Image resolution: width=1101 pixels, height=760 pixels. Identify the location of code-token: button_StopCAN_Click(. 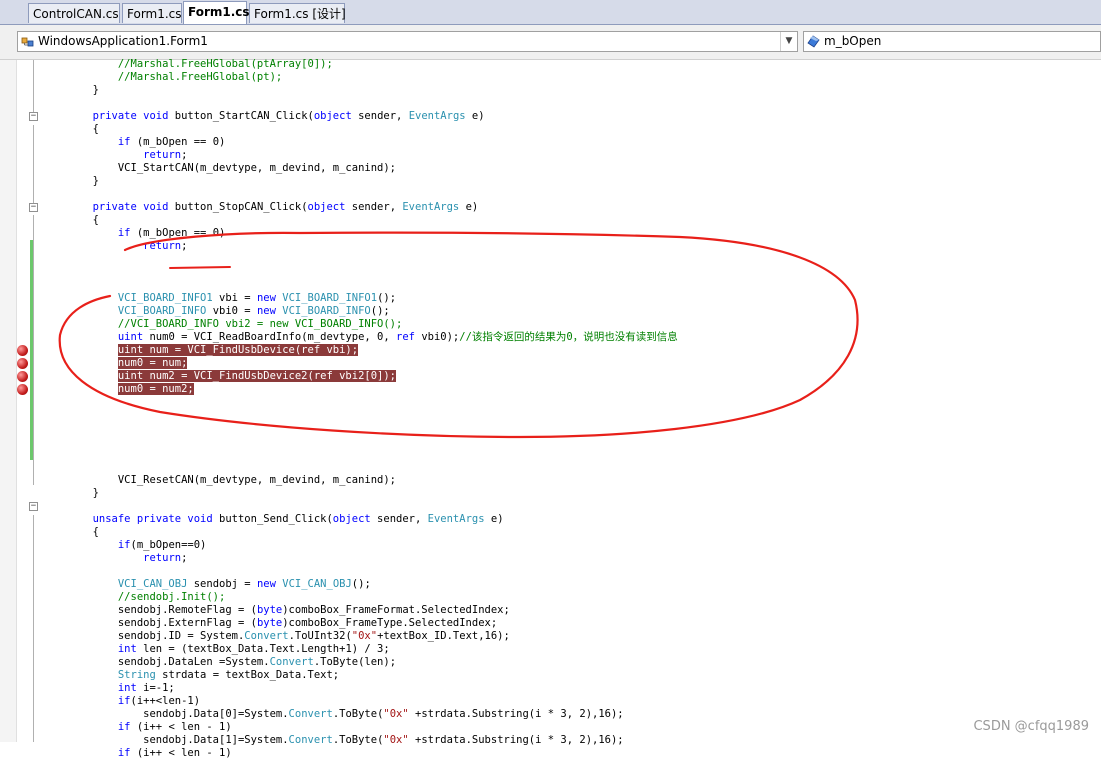
(238, 207).